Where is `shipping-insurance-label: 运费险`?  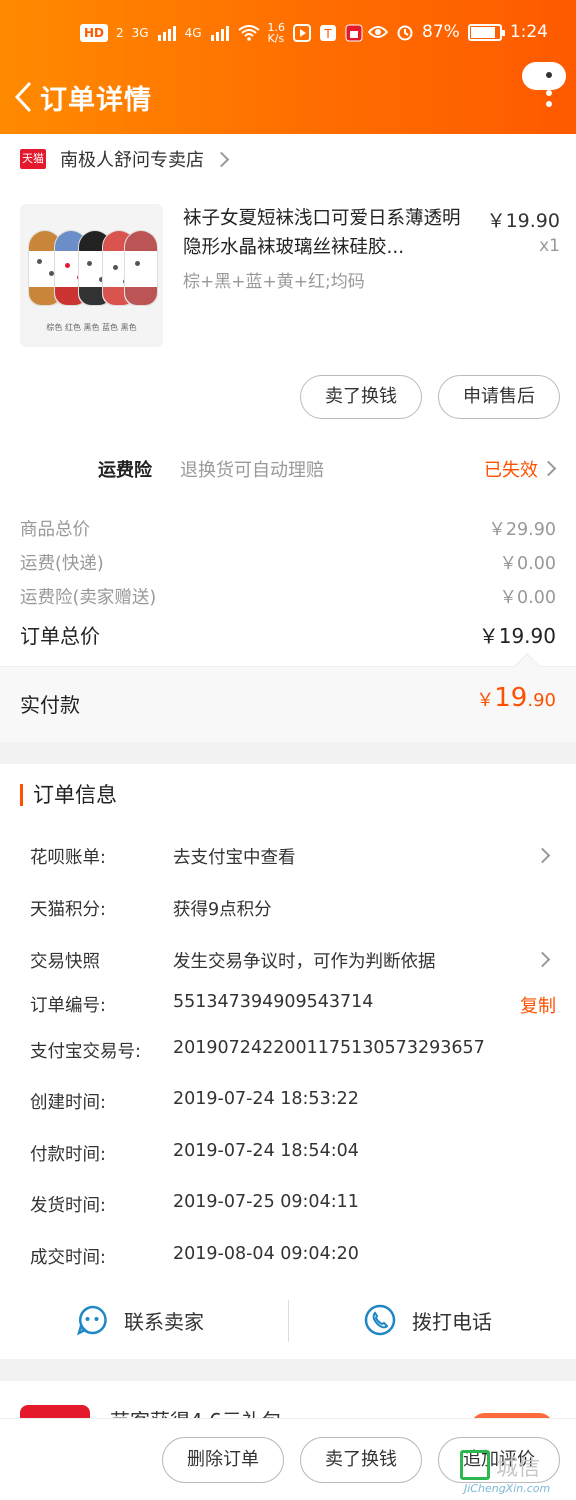
shipping-insurance-label: 运费险 is located at coordinates (125, 470).